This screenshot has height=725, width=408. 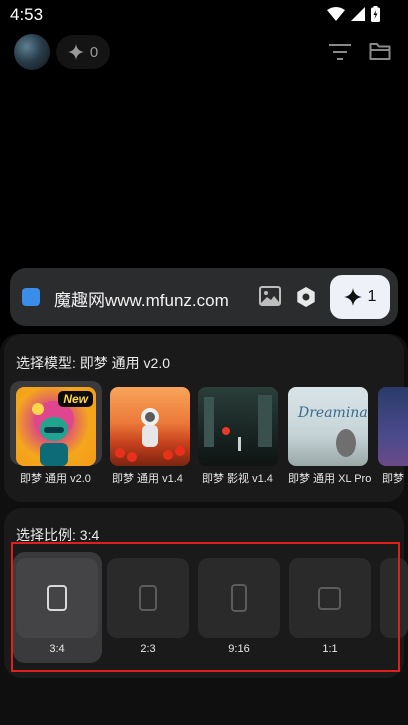 What do you see at coordinates (340, 52) in the screenshot?
I see `filter-icon` at bounding box center [340, 52].